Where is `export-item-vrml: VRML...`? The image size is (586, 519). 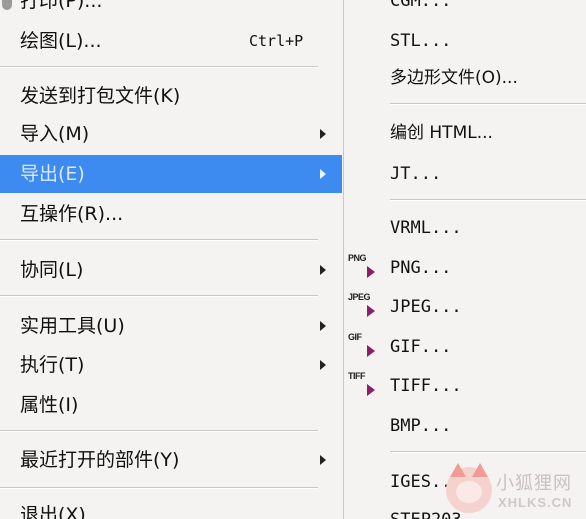 export-item-vrml: VRML... is located at coordinates (426, 228).